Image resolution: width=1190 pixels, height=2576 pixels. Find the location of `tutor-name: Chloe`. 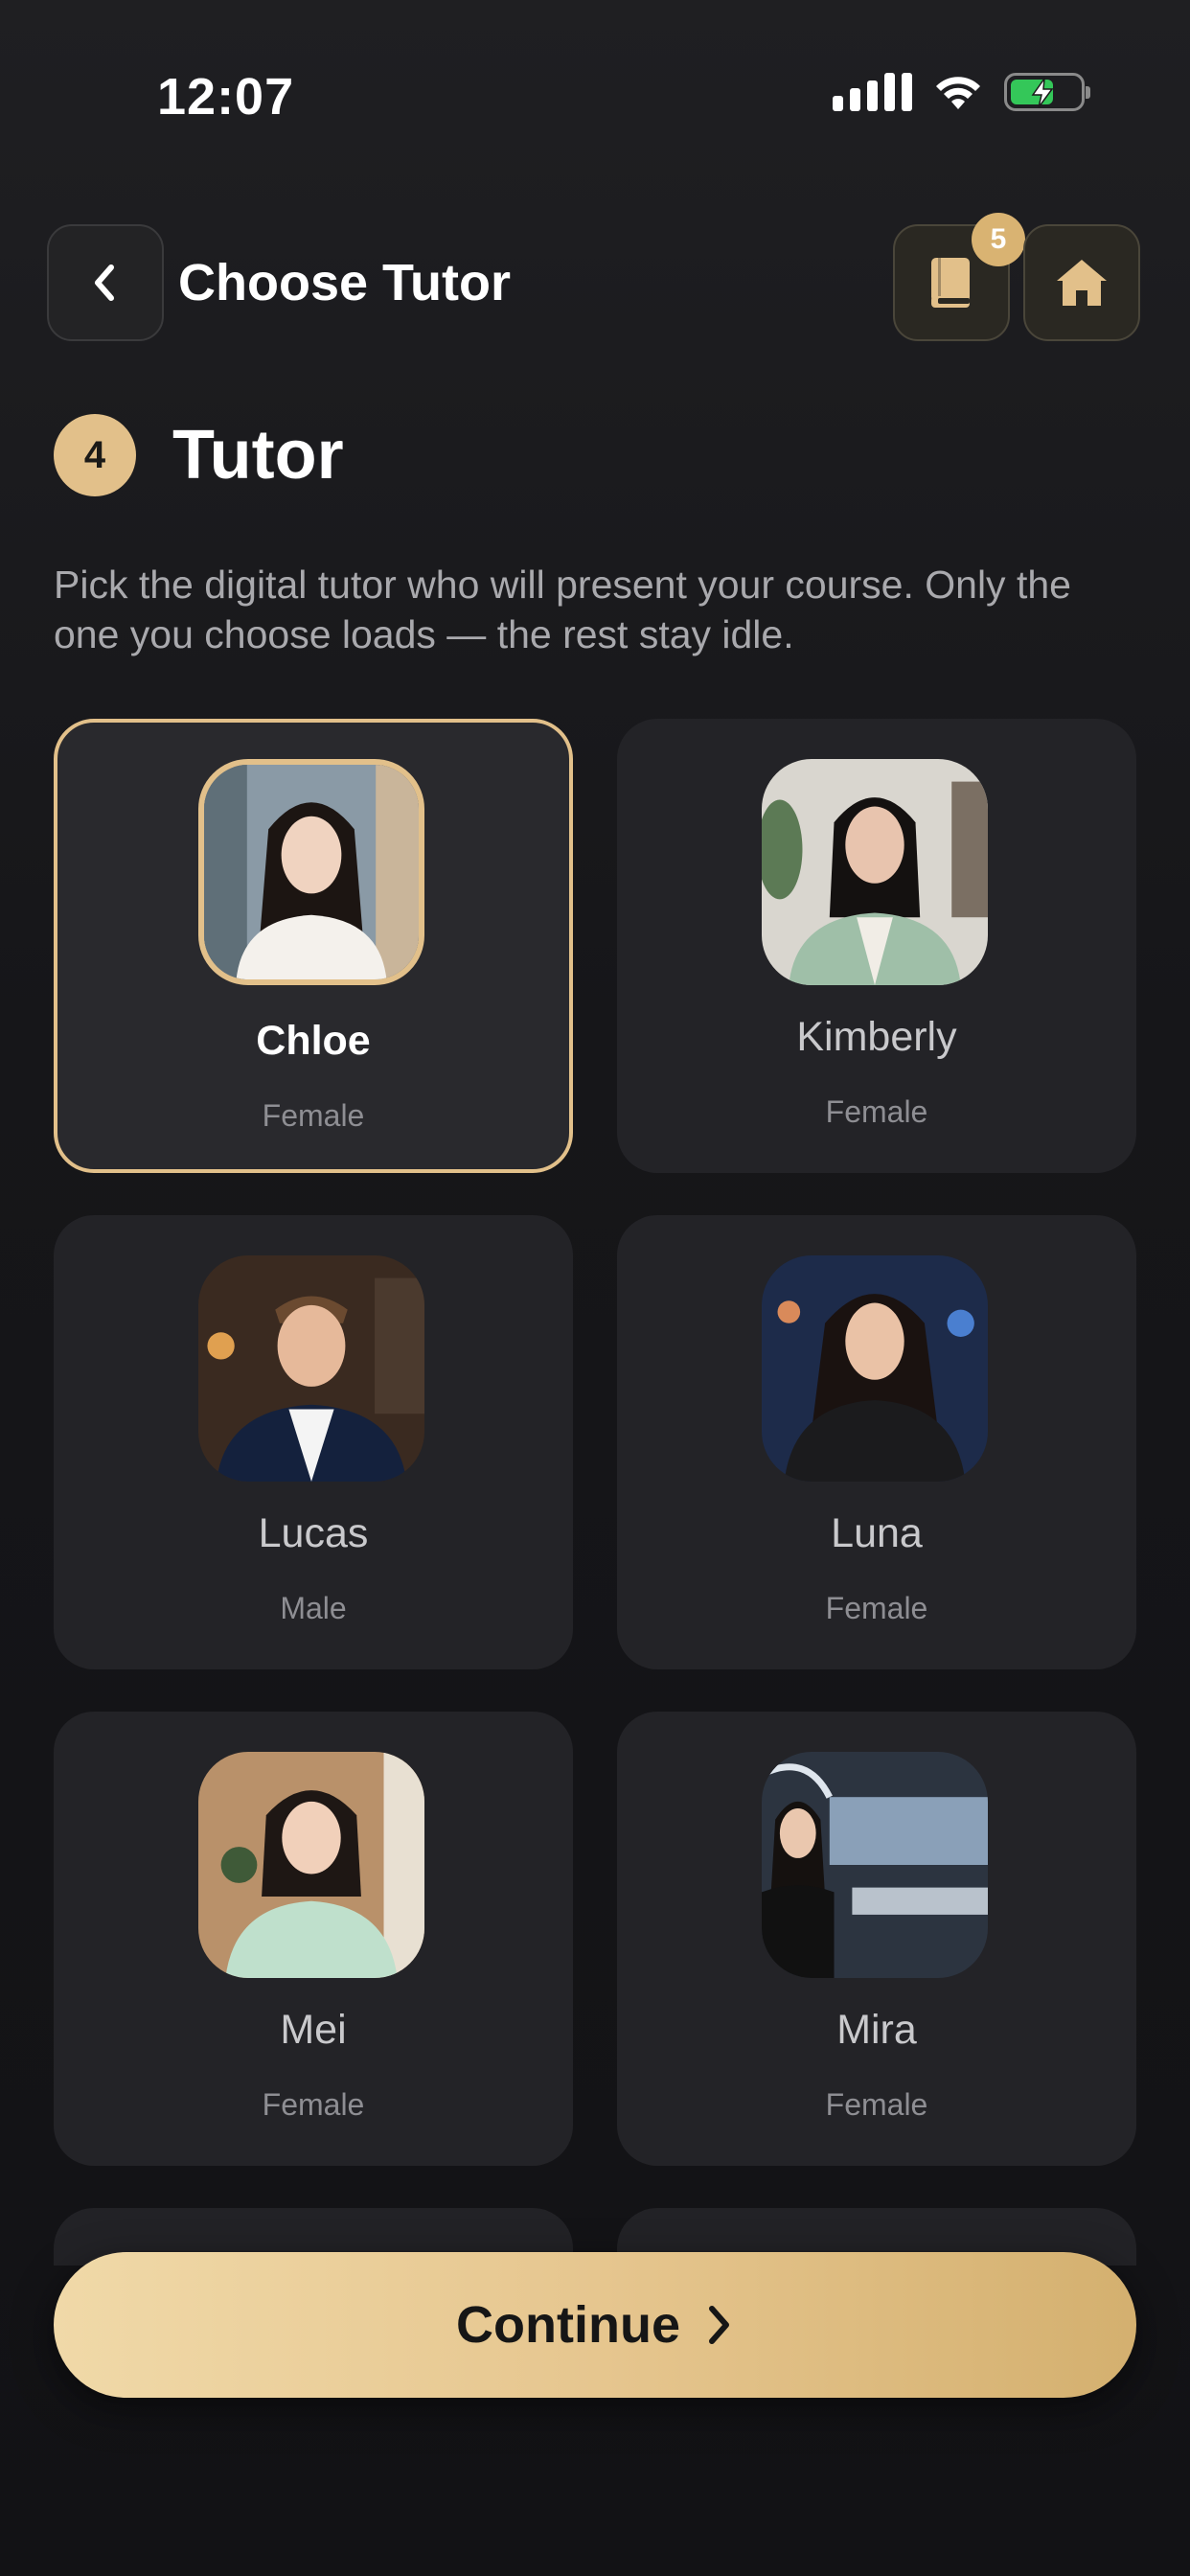

tutor-name: Chloe is located at coordinates (313, 1041).